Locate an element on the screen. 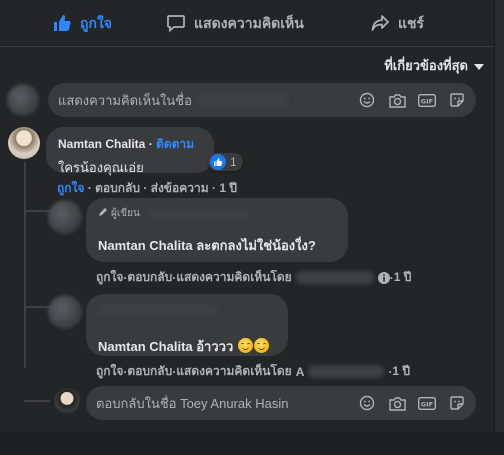 Image resolution: width=504 pixels, height=455 pixels. comment-button: แสดงความคิดเห็น is located at coordinates (235, 24).